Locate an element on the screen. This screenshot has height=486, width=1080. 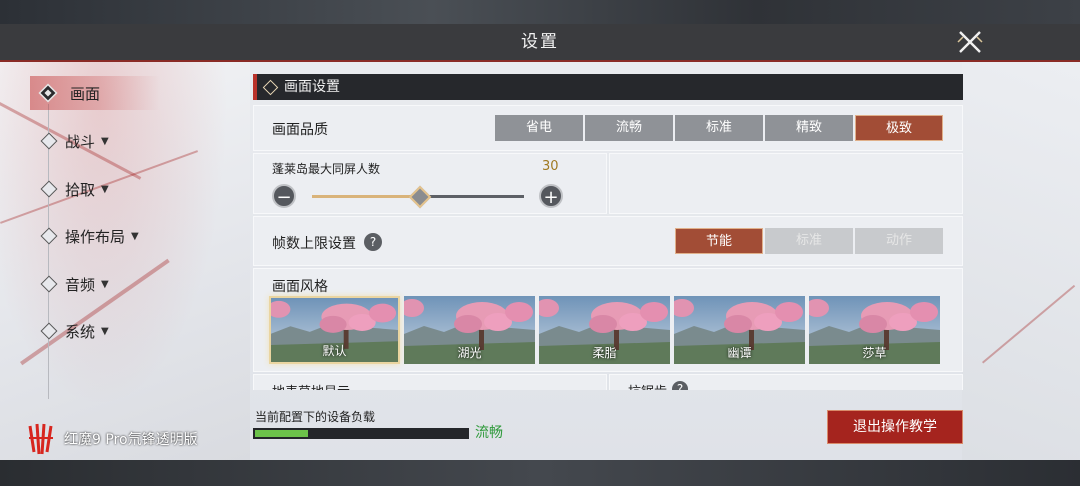
quality-option: 精致 is located at coordinates (809, 128).